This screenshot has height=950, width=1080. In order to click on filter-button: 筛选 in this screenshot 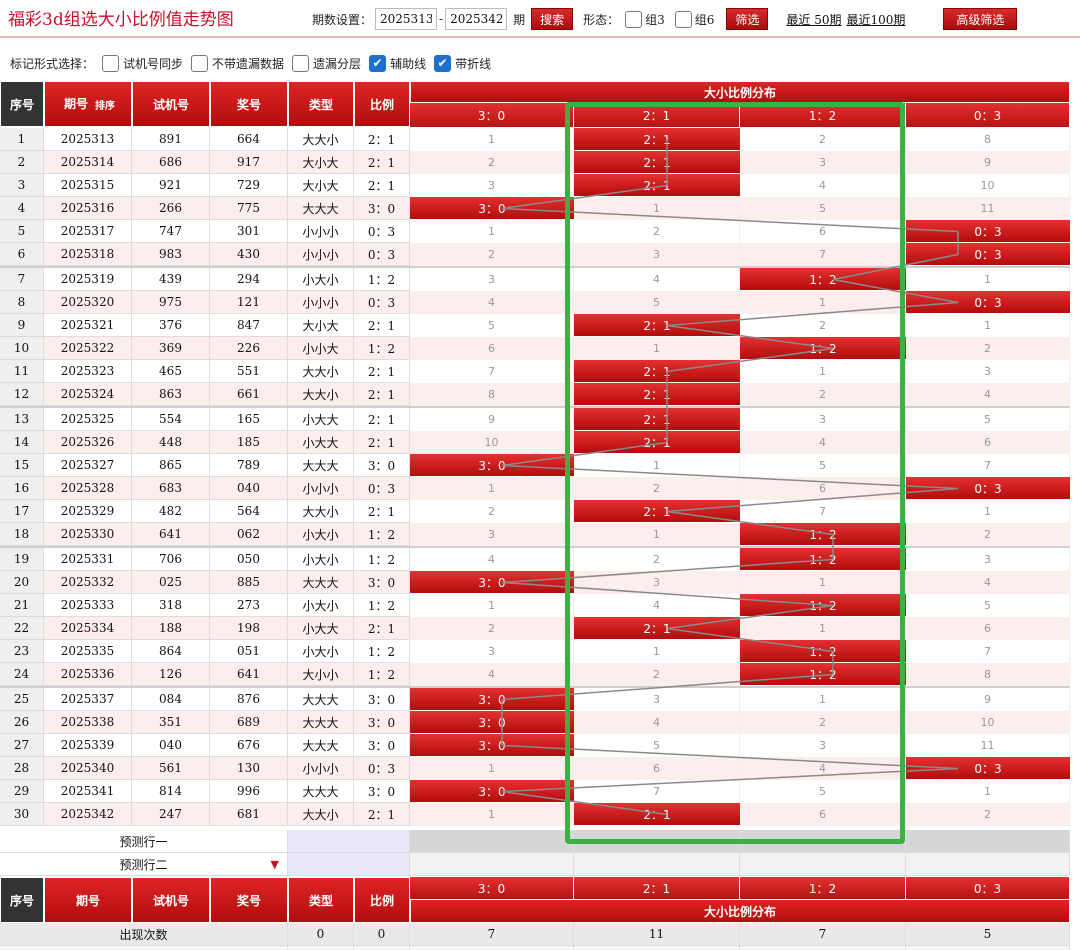, I will do `click(747, 19)`.